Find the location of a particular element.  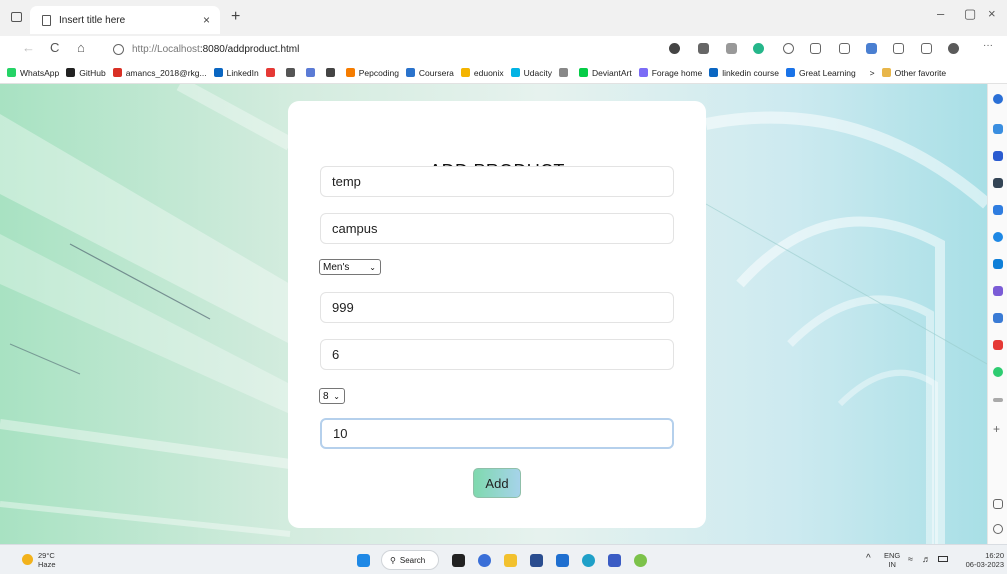

chrome-icon is located at coordinates (640, 560).